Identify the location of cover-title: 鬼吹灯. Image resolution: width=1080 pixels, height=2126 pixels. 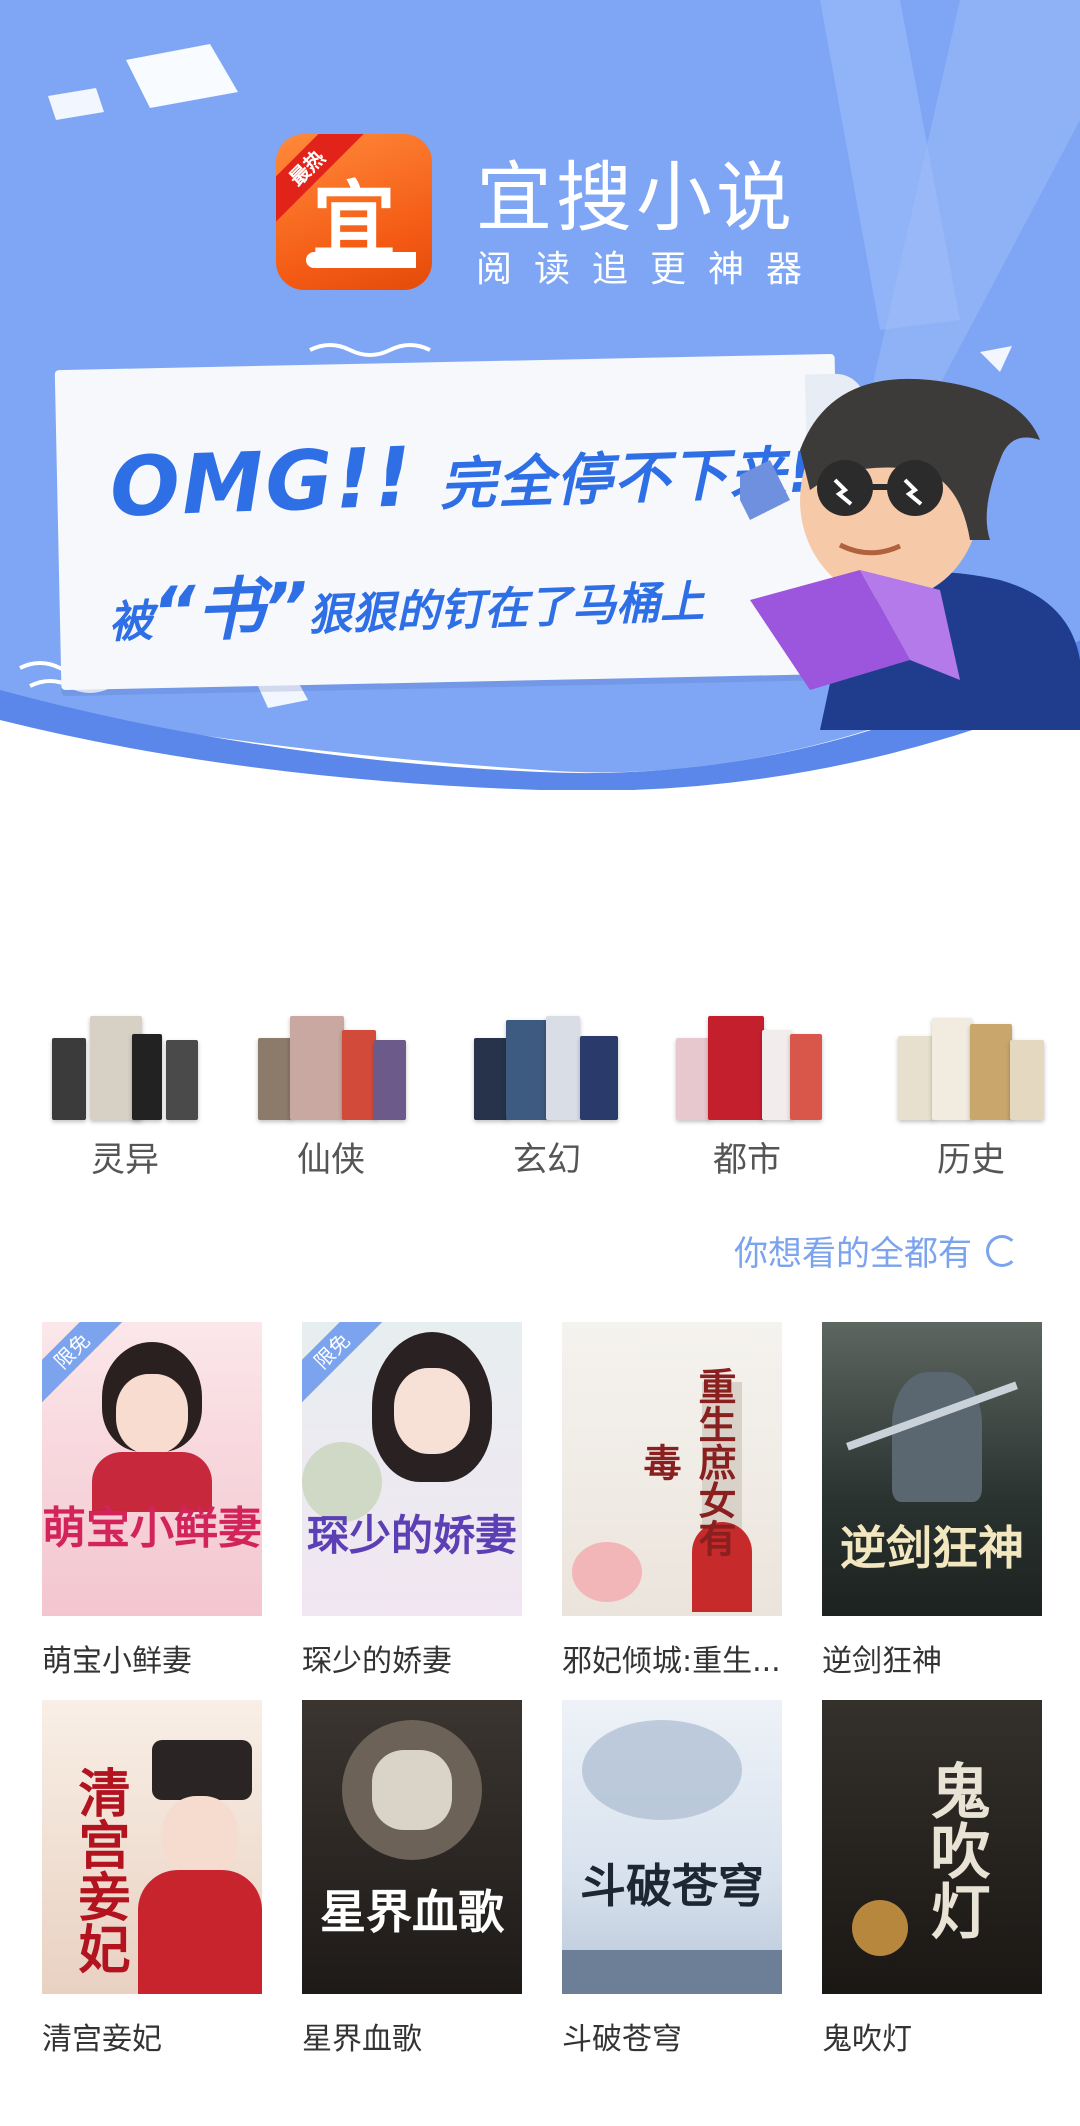
(955, 1850).